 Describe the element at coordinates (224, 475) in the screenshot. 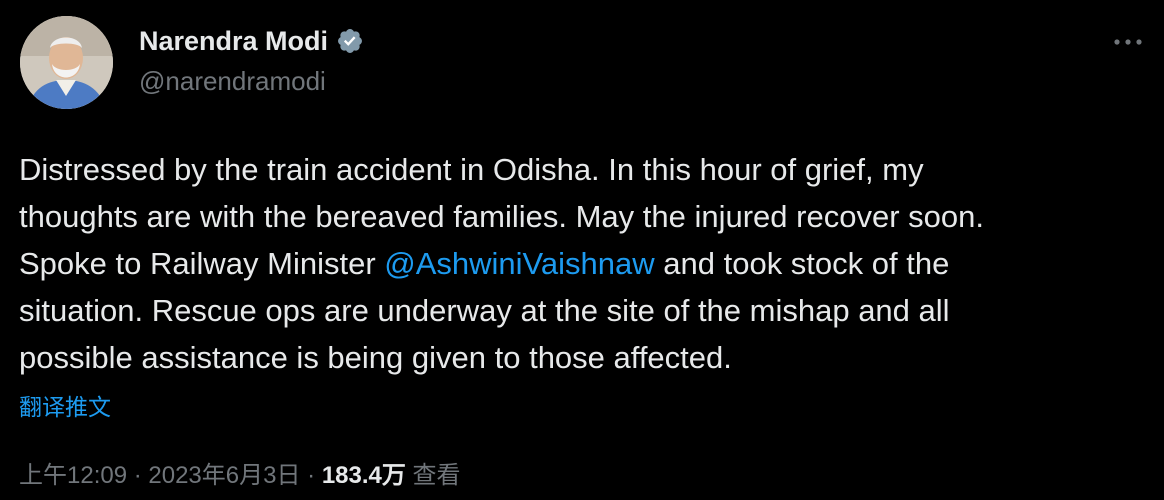

I see `tweet-date: 2023年6月3日` at that location.